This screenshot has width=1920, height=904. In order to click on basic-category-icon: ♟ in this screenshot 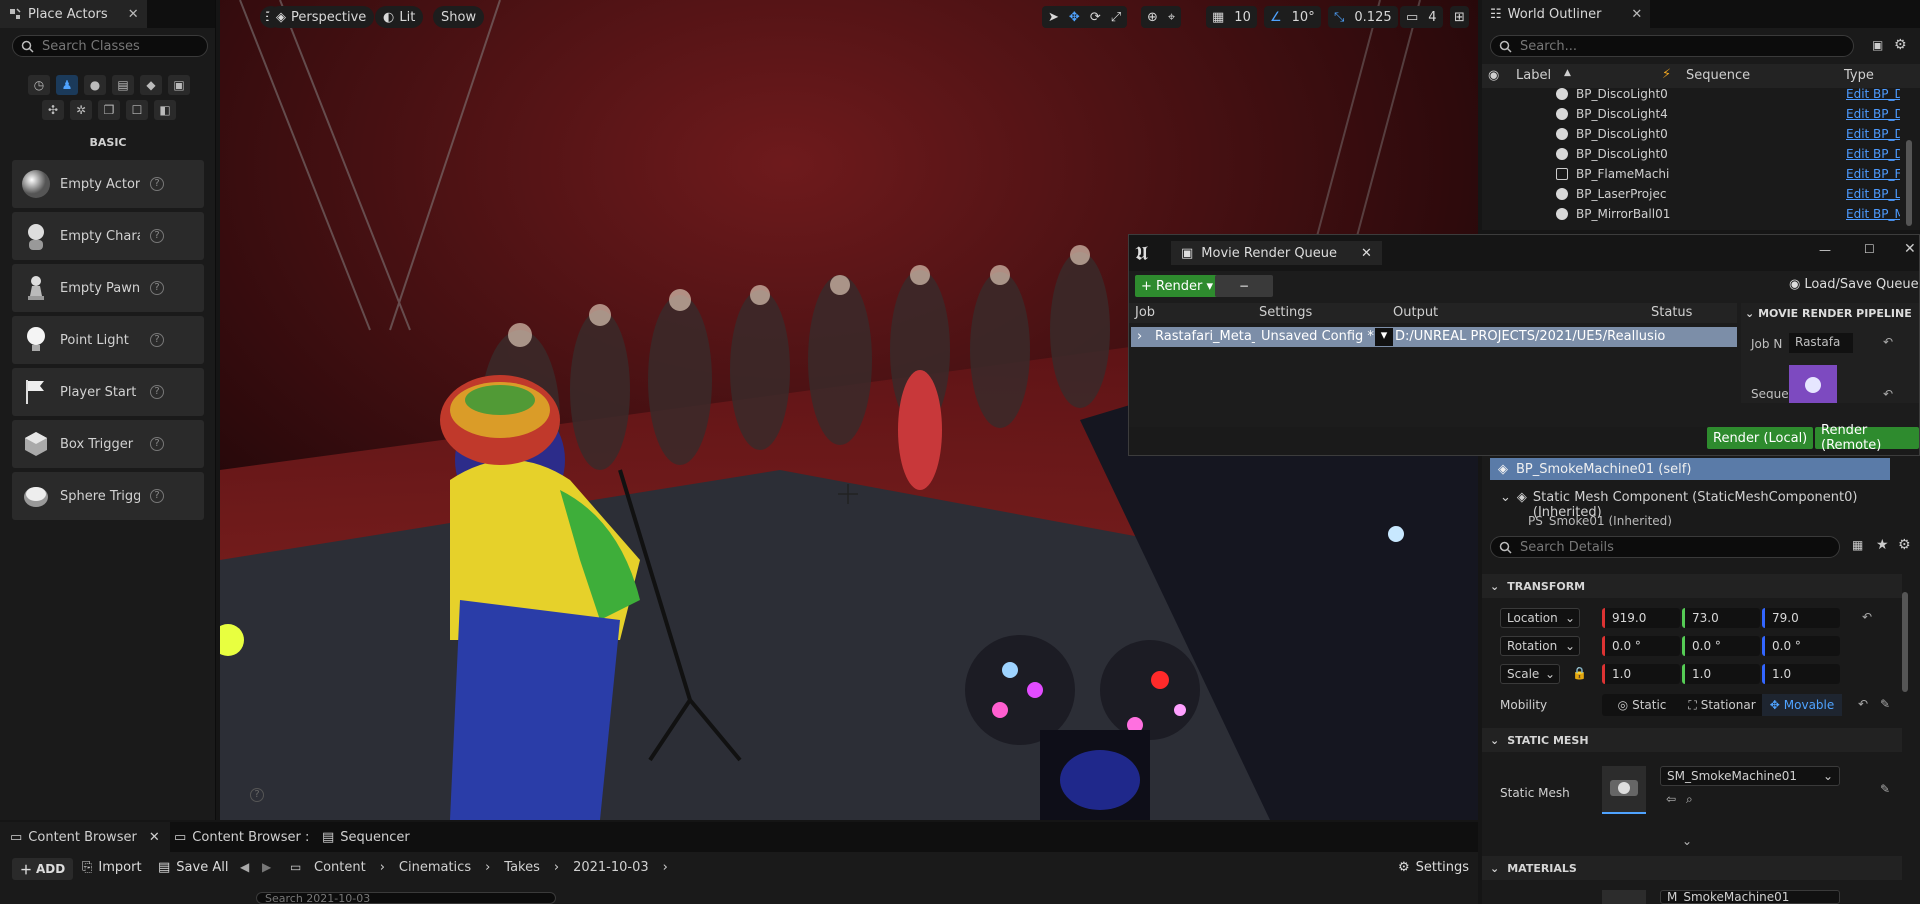, I will do `click(67, 85)`.